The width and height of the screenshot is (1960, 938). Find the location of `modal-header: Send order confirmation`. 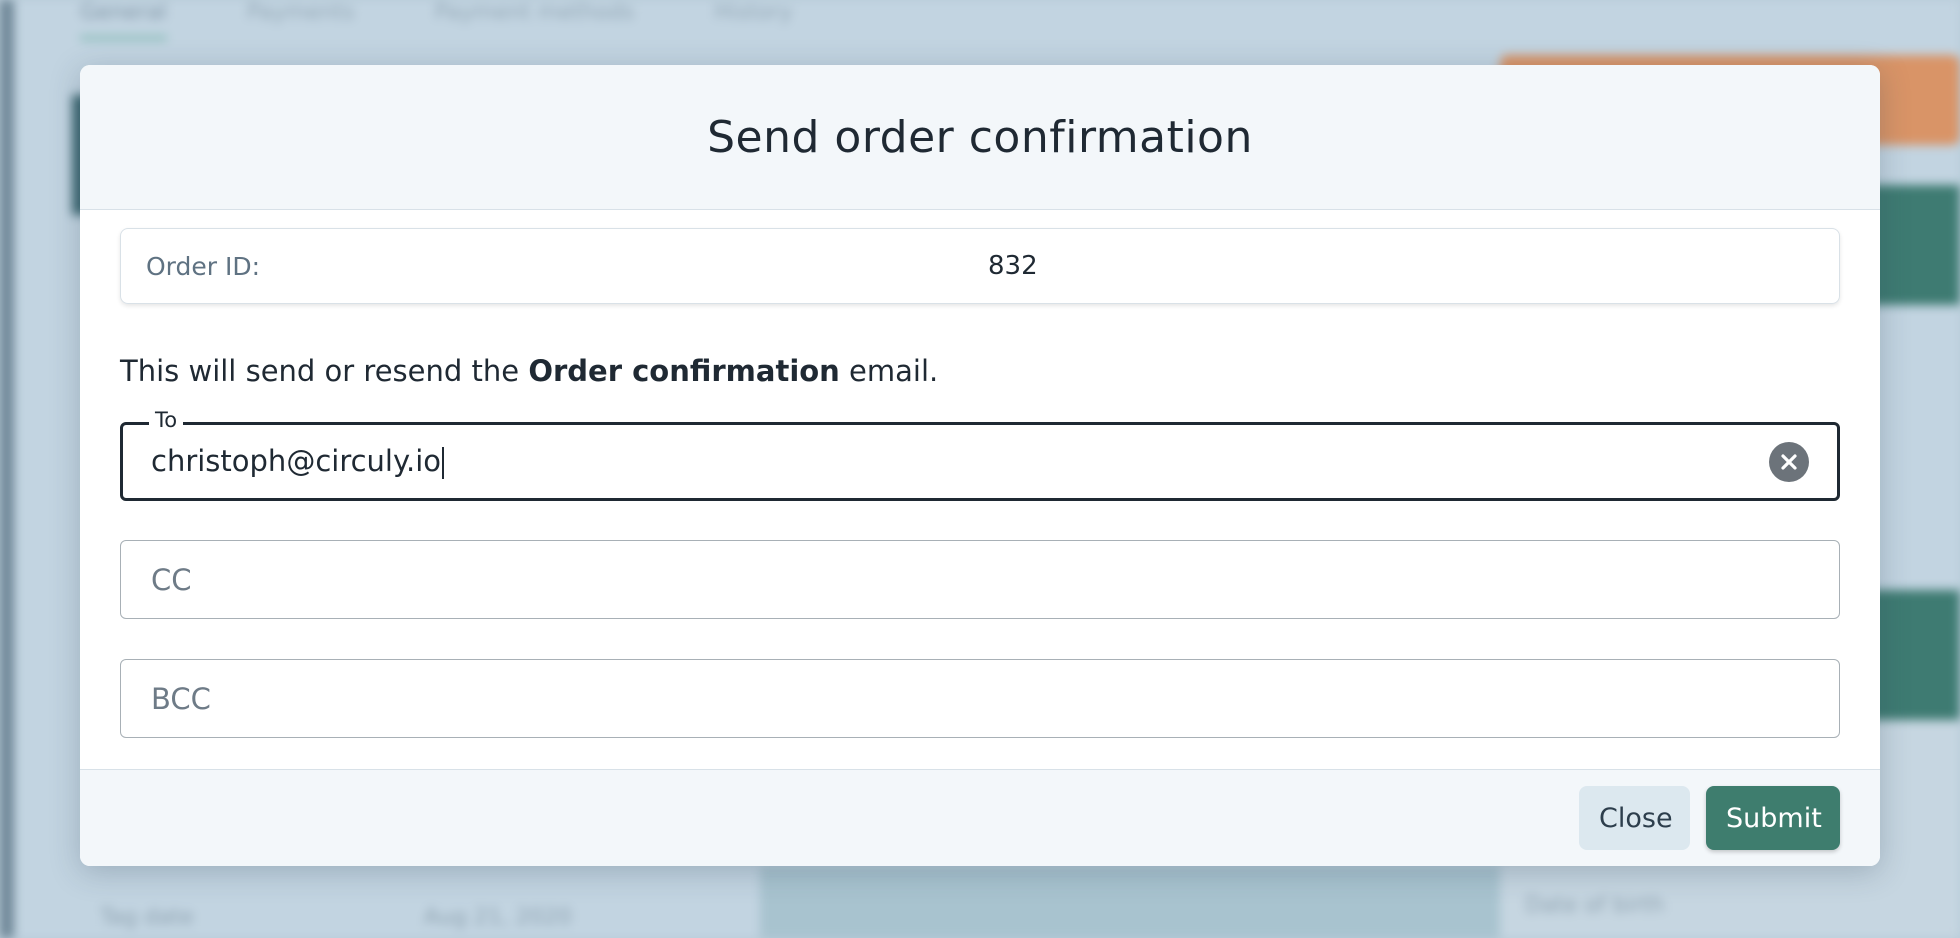

modal-header: Send order confirmation is located at coordinates (980, 137).